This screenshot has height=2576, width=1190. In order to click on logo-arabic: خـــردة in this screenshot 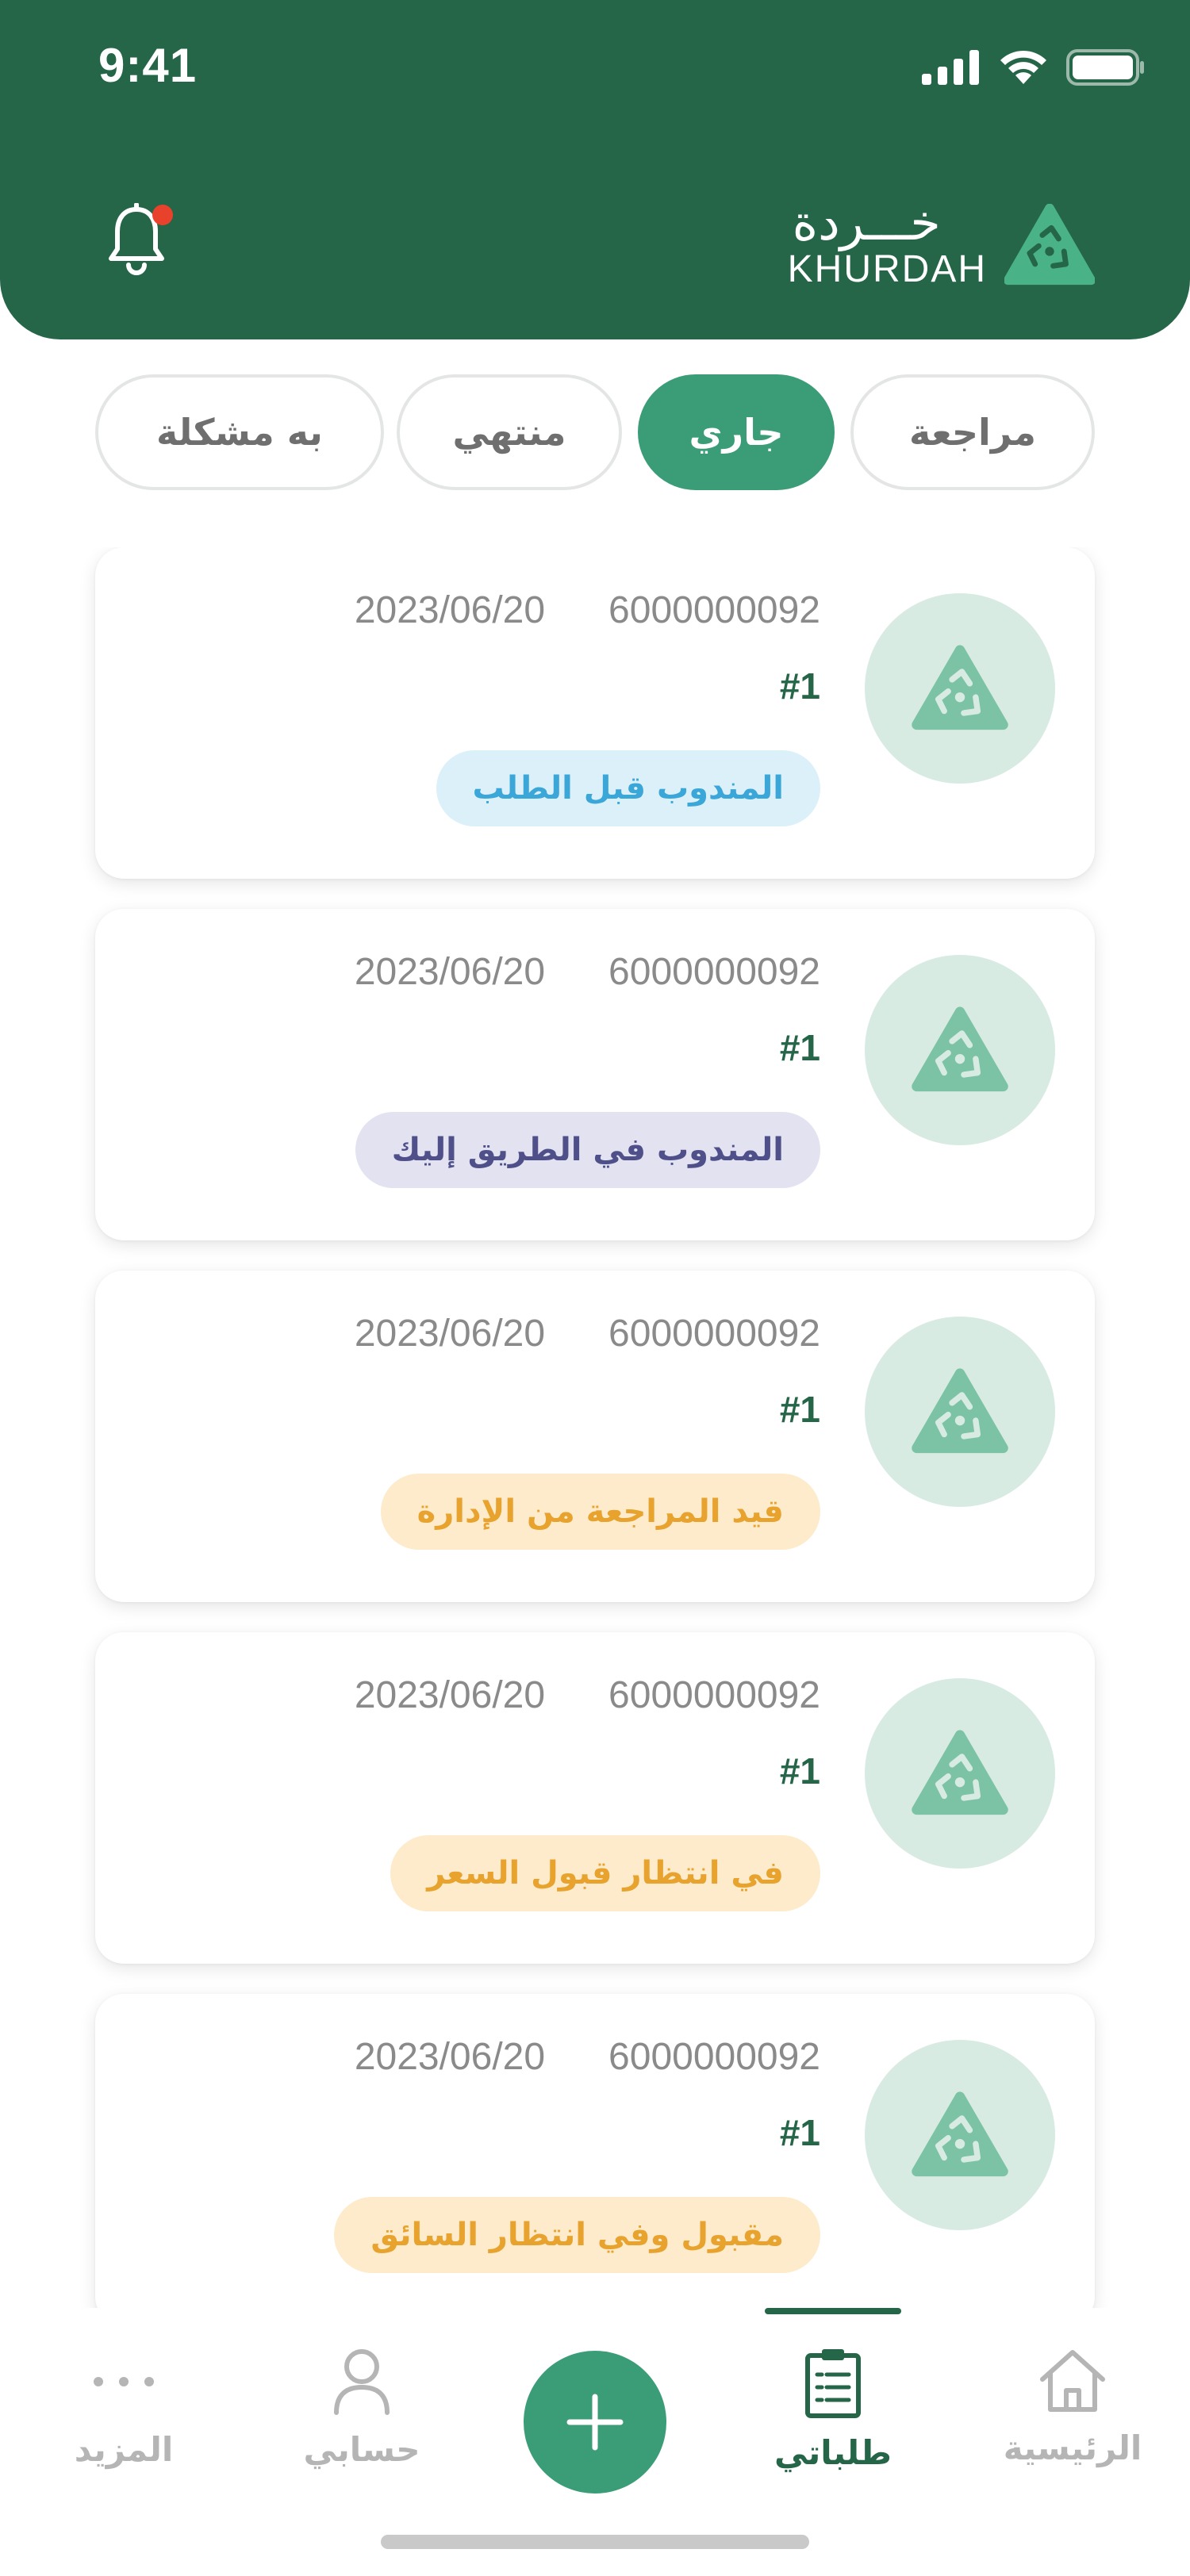, I will do `click(866, 222)`.